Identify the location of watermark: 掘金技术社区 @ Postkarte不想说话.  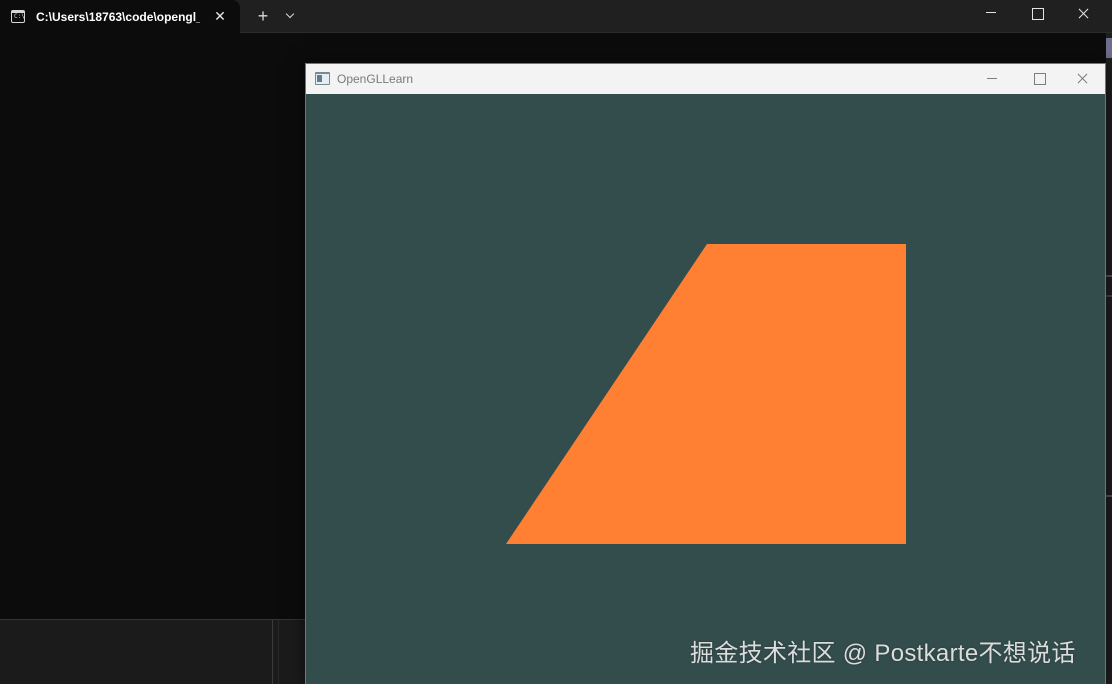
(883, 653).